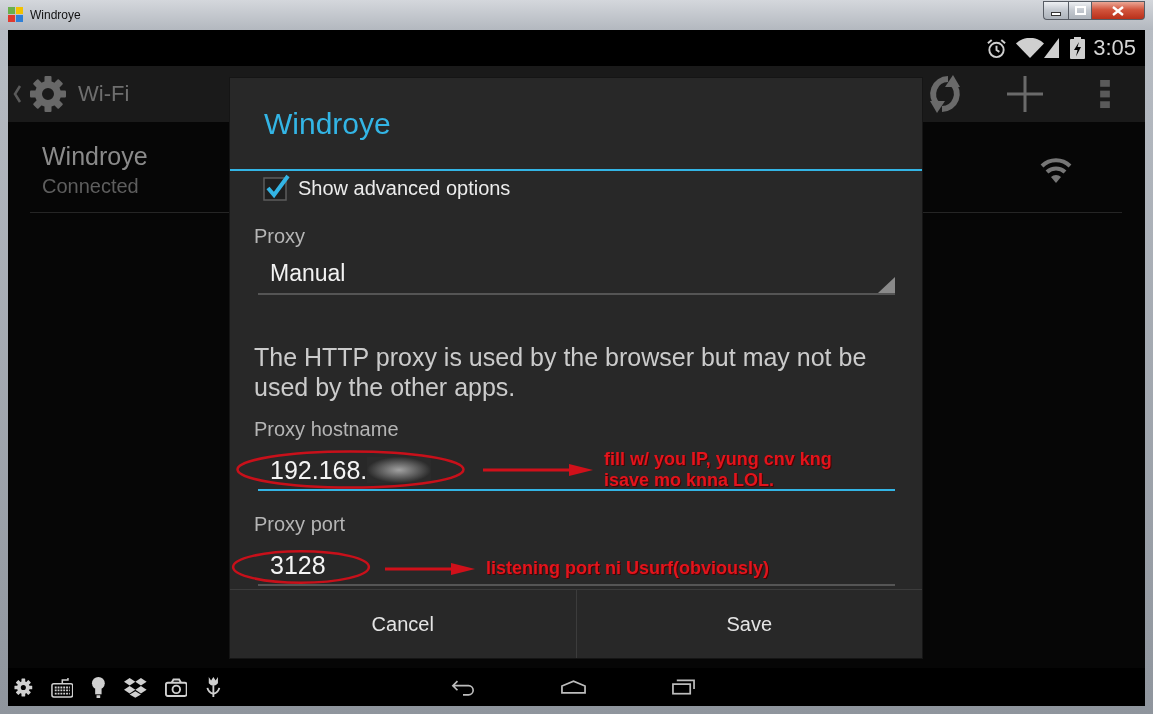 Image resolution: width=1153 pixels, height=714 pixels. Describe the element at coordinates (886, 285) in the screenshot. I see `dropdown-triangle-icon` at that location.